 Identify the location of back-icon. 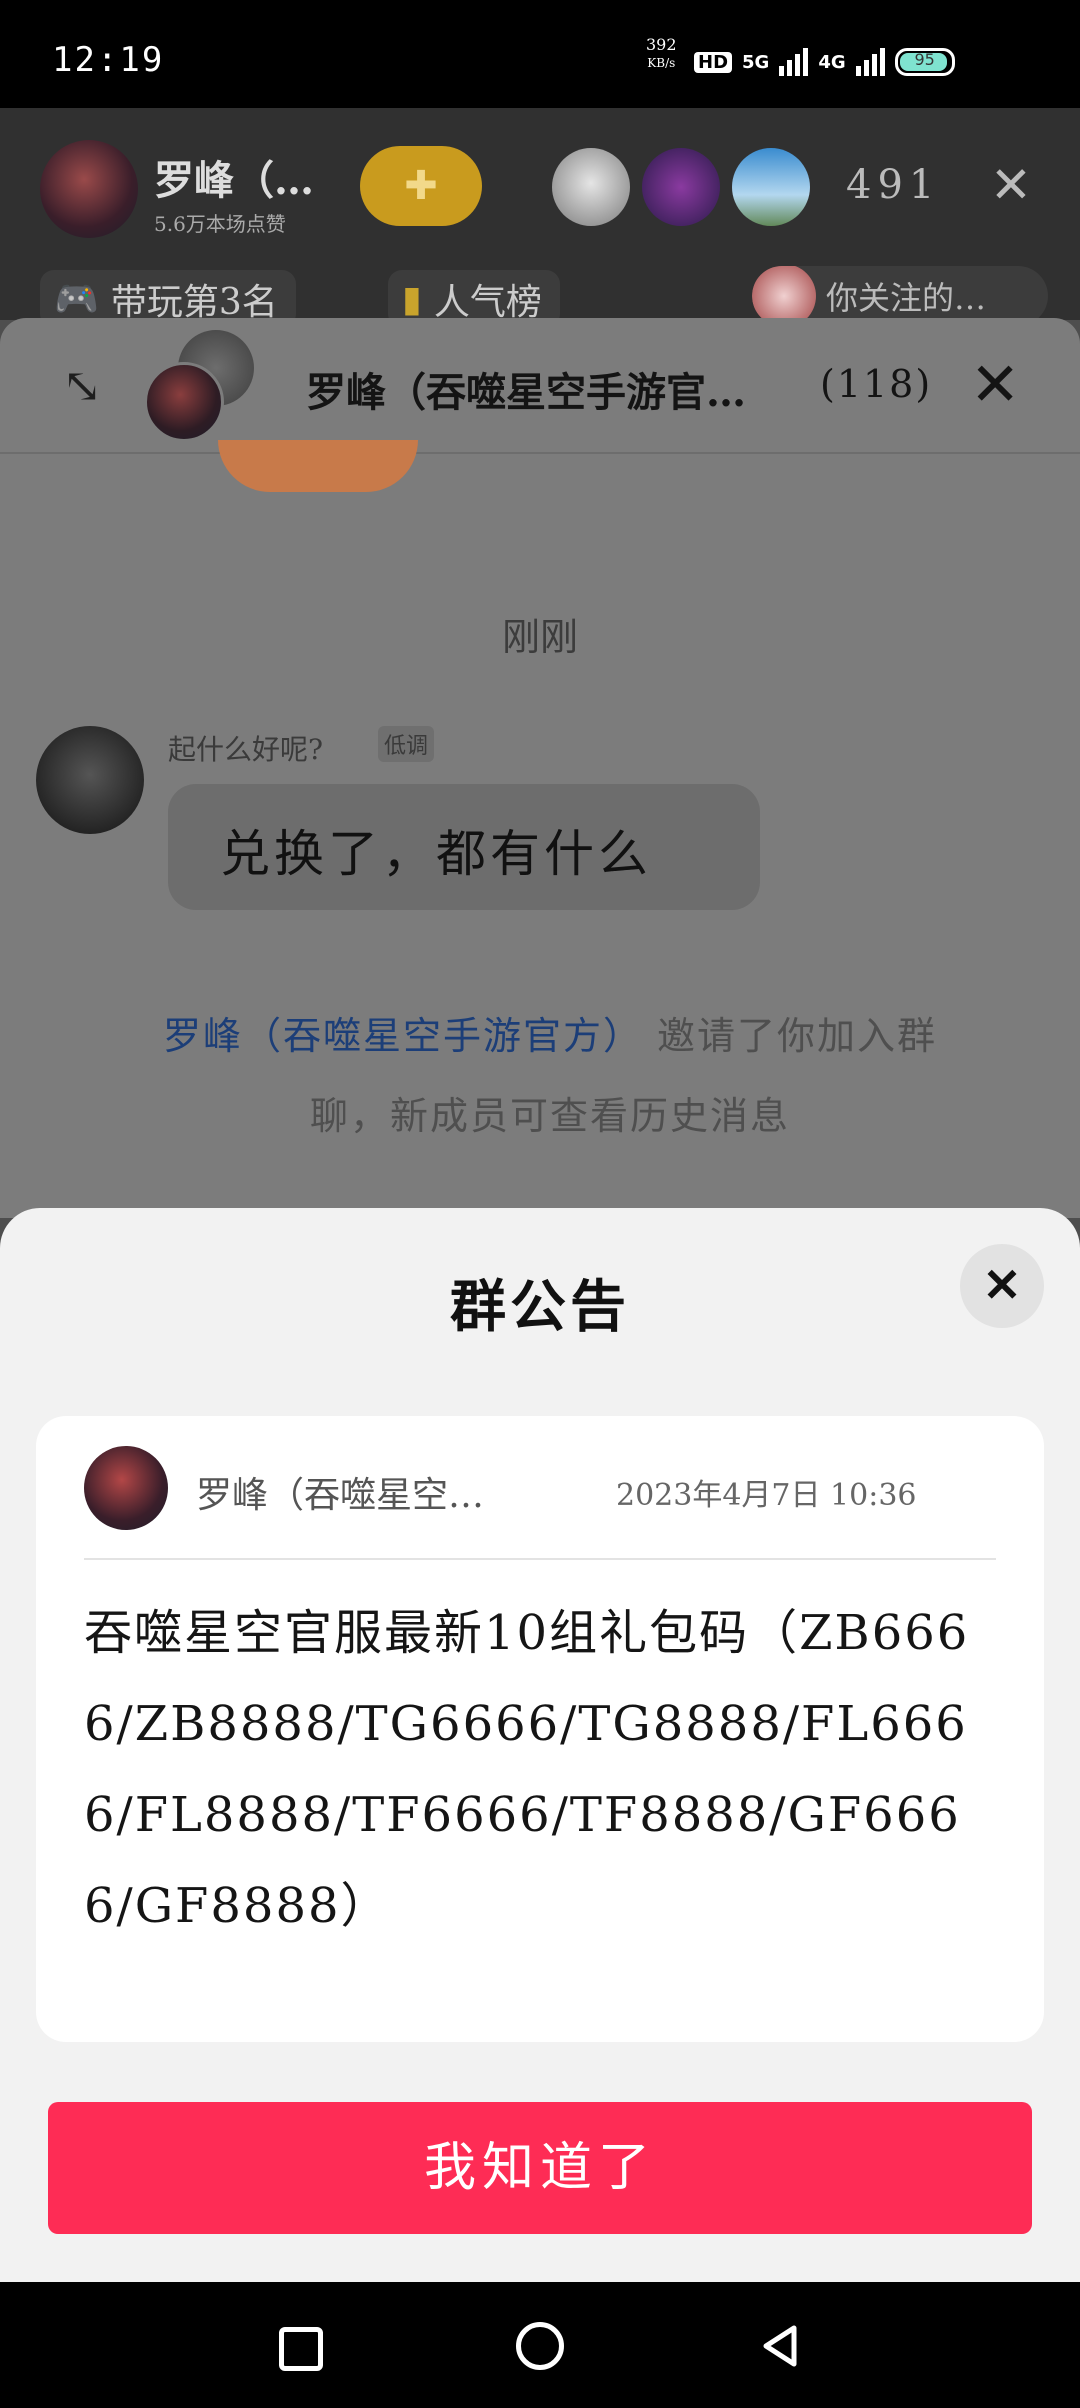
(780, 2346).